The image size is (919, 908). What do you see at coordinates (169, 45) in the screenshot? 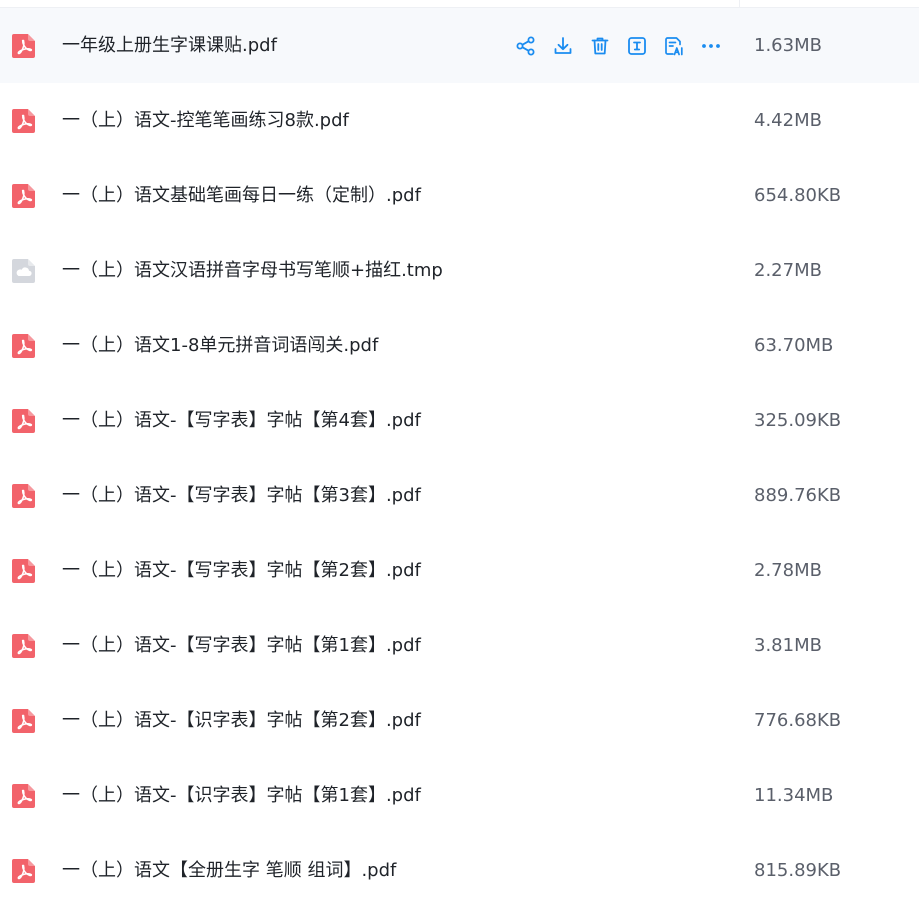
I see `file-name: 一年级上册生字课课贴.pdf` at bounding box center [169, 45].